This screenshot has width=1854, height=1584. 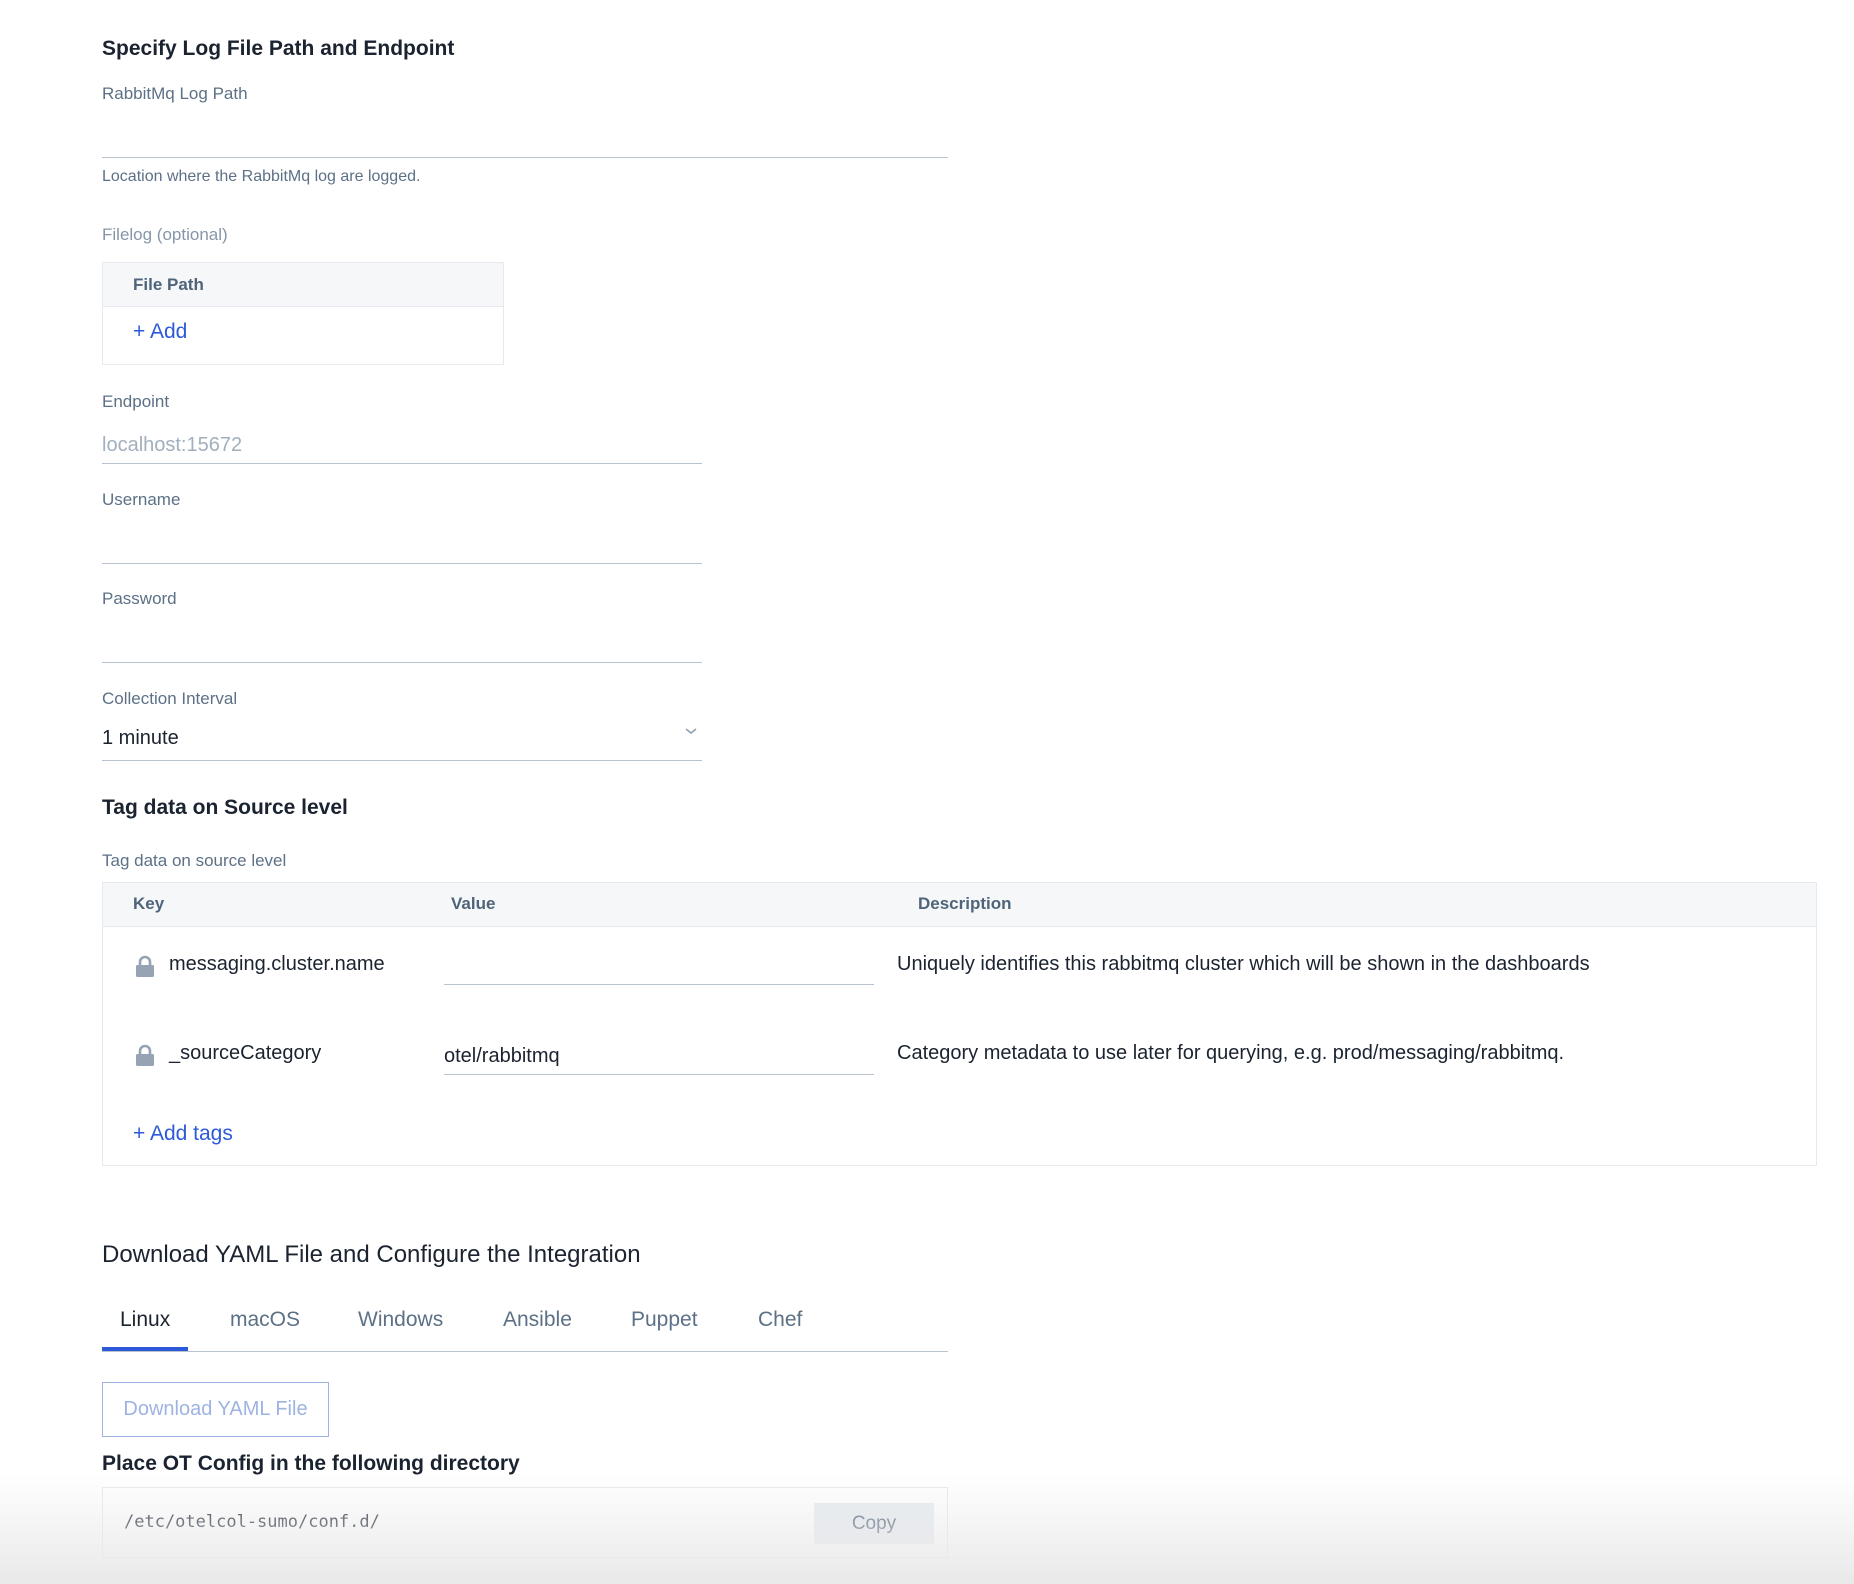 I want to click on password-input, so click(x=402, y=644).